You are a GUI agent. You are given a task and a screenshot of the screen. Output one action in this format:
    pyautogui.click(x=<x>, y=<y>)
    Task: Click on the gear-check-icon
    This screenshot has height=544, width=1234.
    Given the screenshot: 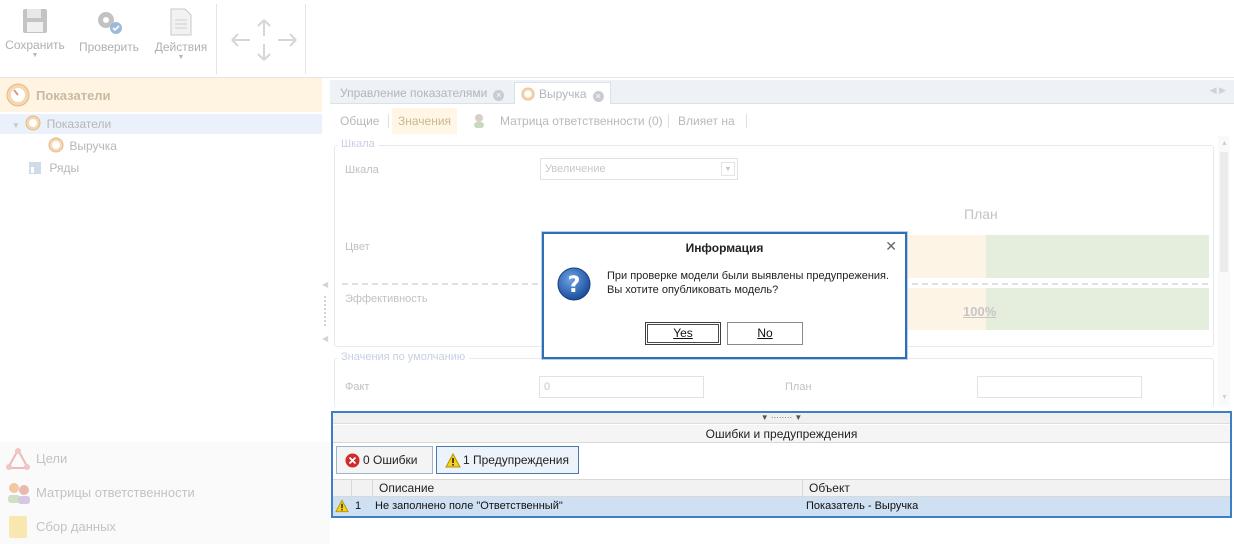 What is the action you would take?
    pyautogui.click(x=110, y=23)
    